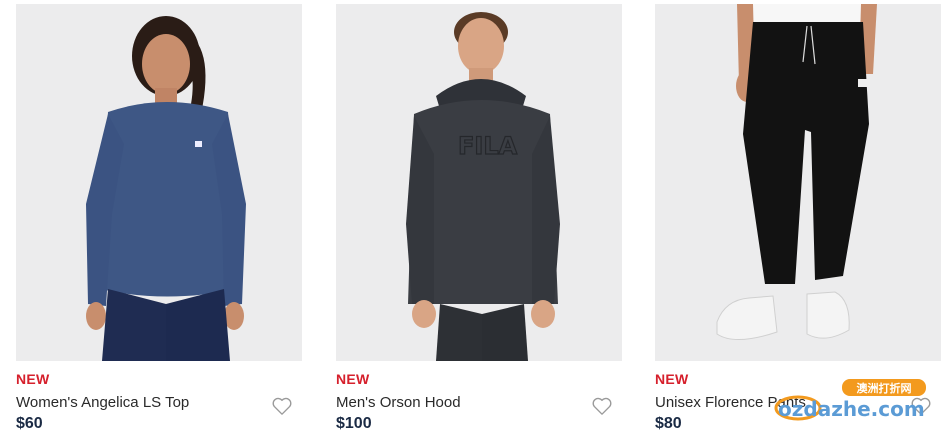 The height and width of the screenshot is (437, 948). Describe the element at coordinates (488, 146) in the screenshot. I see `svg-text: FILA` at that location.